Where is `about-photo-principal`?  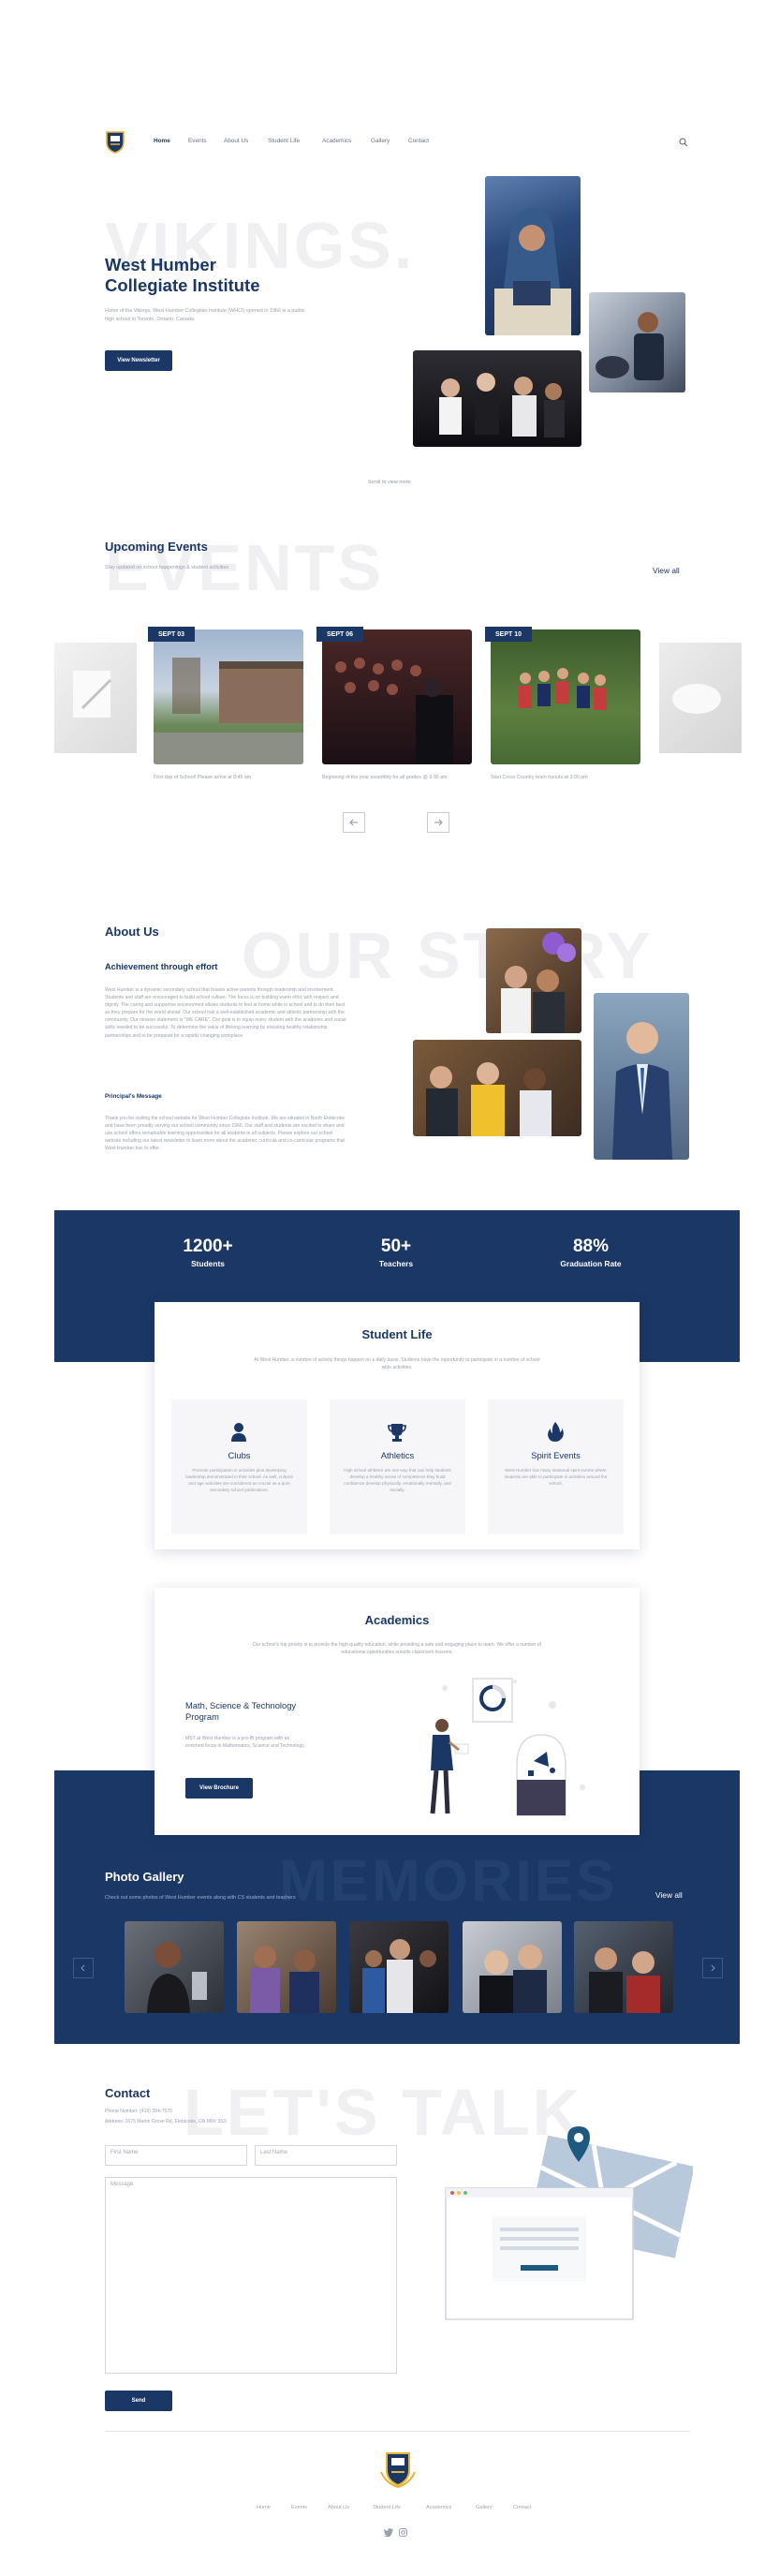
about-photo-principal is located at coordinates (641, 1077).